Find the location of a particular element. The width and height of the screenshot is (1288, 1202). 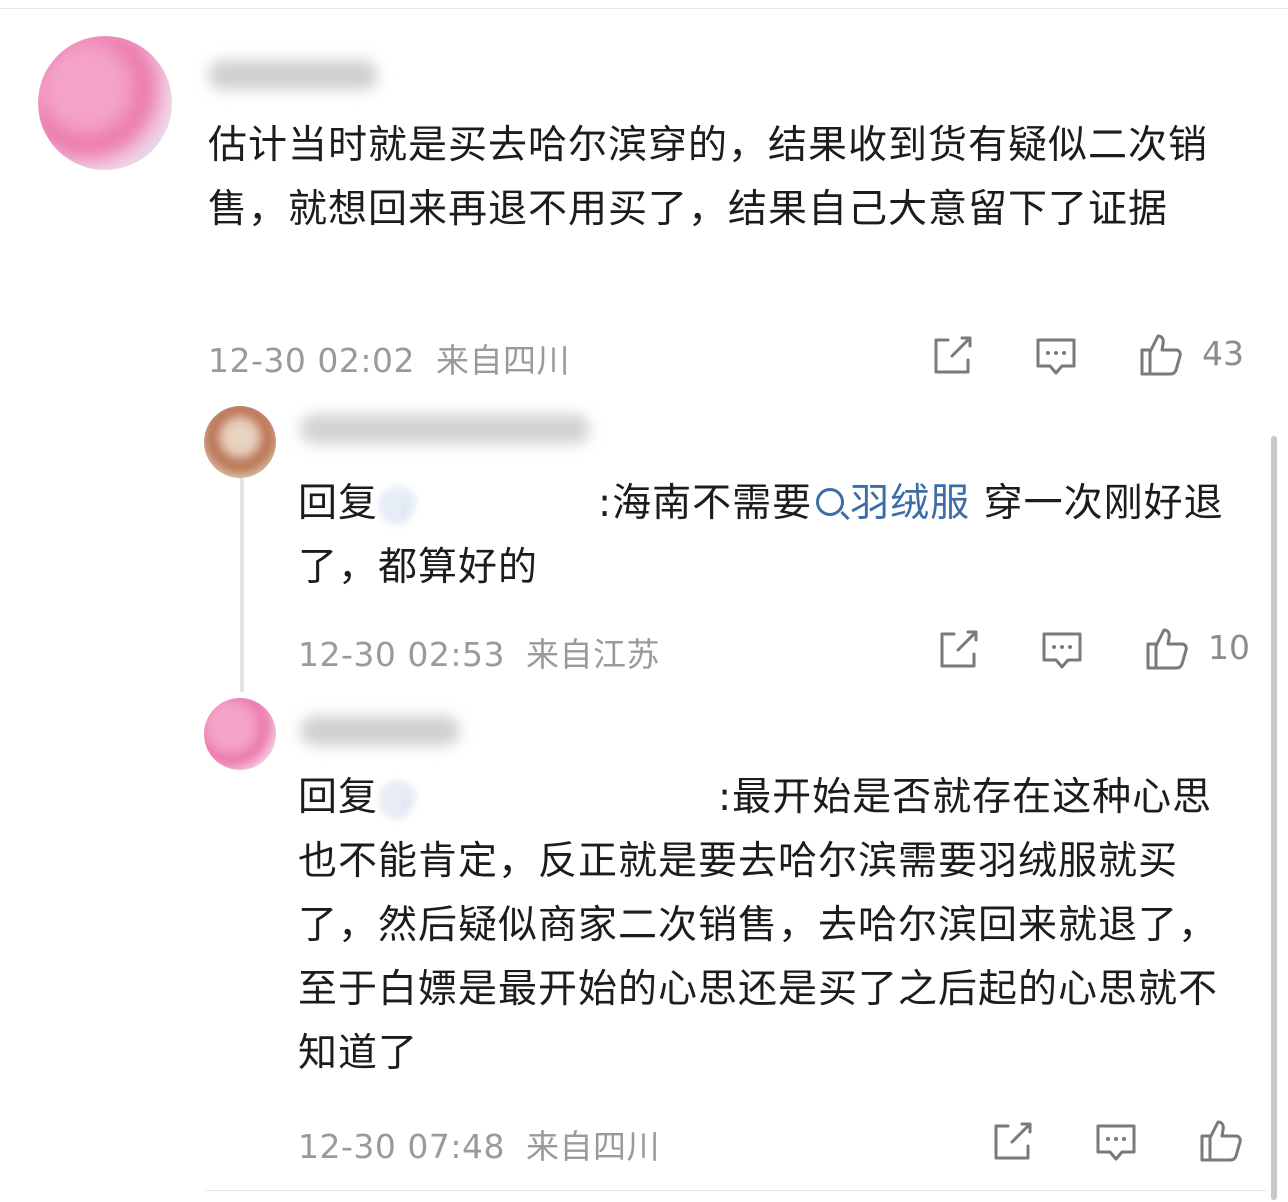

comment-time: 12-30 02:02 is located at coordinates (311, 360).